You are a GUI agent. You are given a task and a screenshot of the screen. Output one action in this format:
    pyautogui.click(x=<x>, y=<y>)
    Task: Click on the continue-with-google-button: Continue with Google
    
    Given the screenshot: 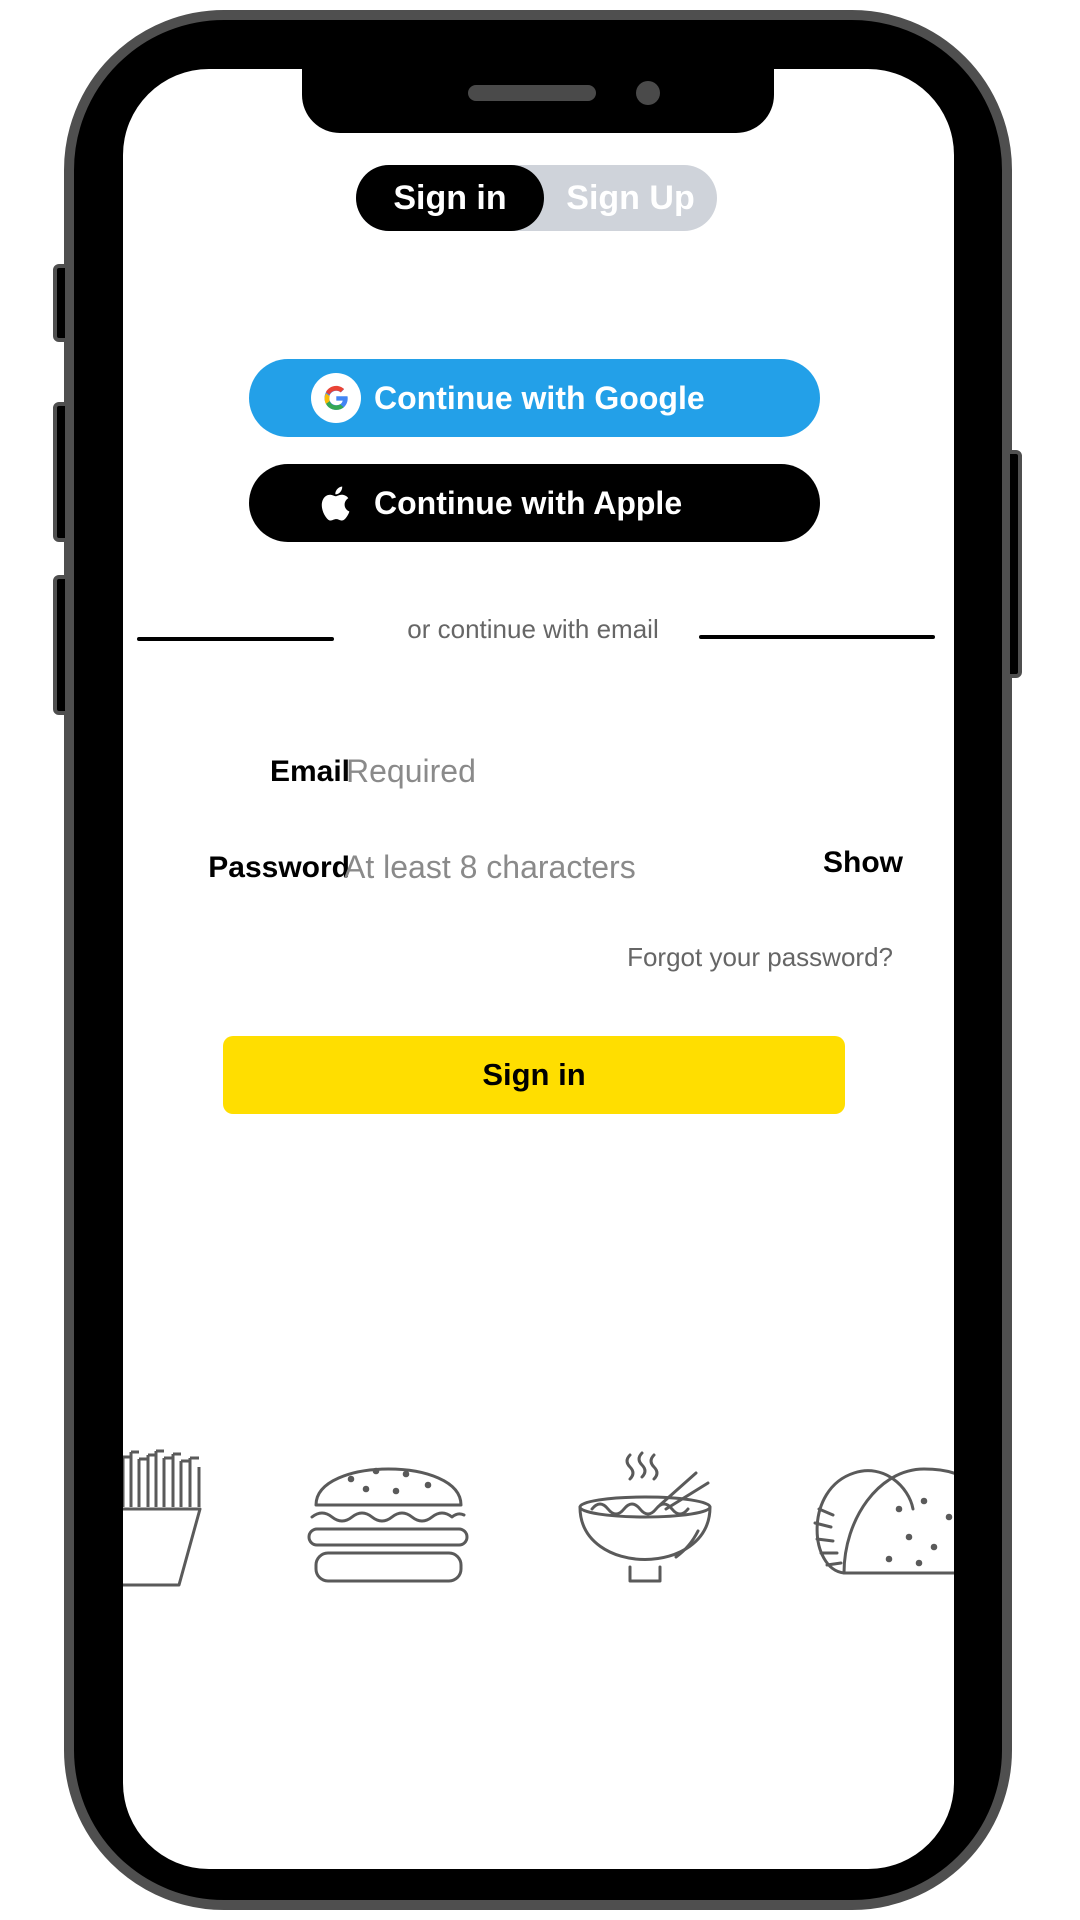 What is the action you would take?
    pyautogui.click(x=534, y=398)
    